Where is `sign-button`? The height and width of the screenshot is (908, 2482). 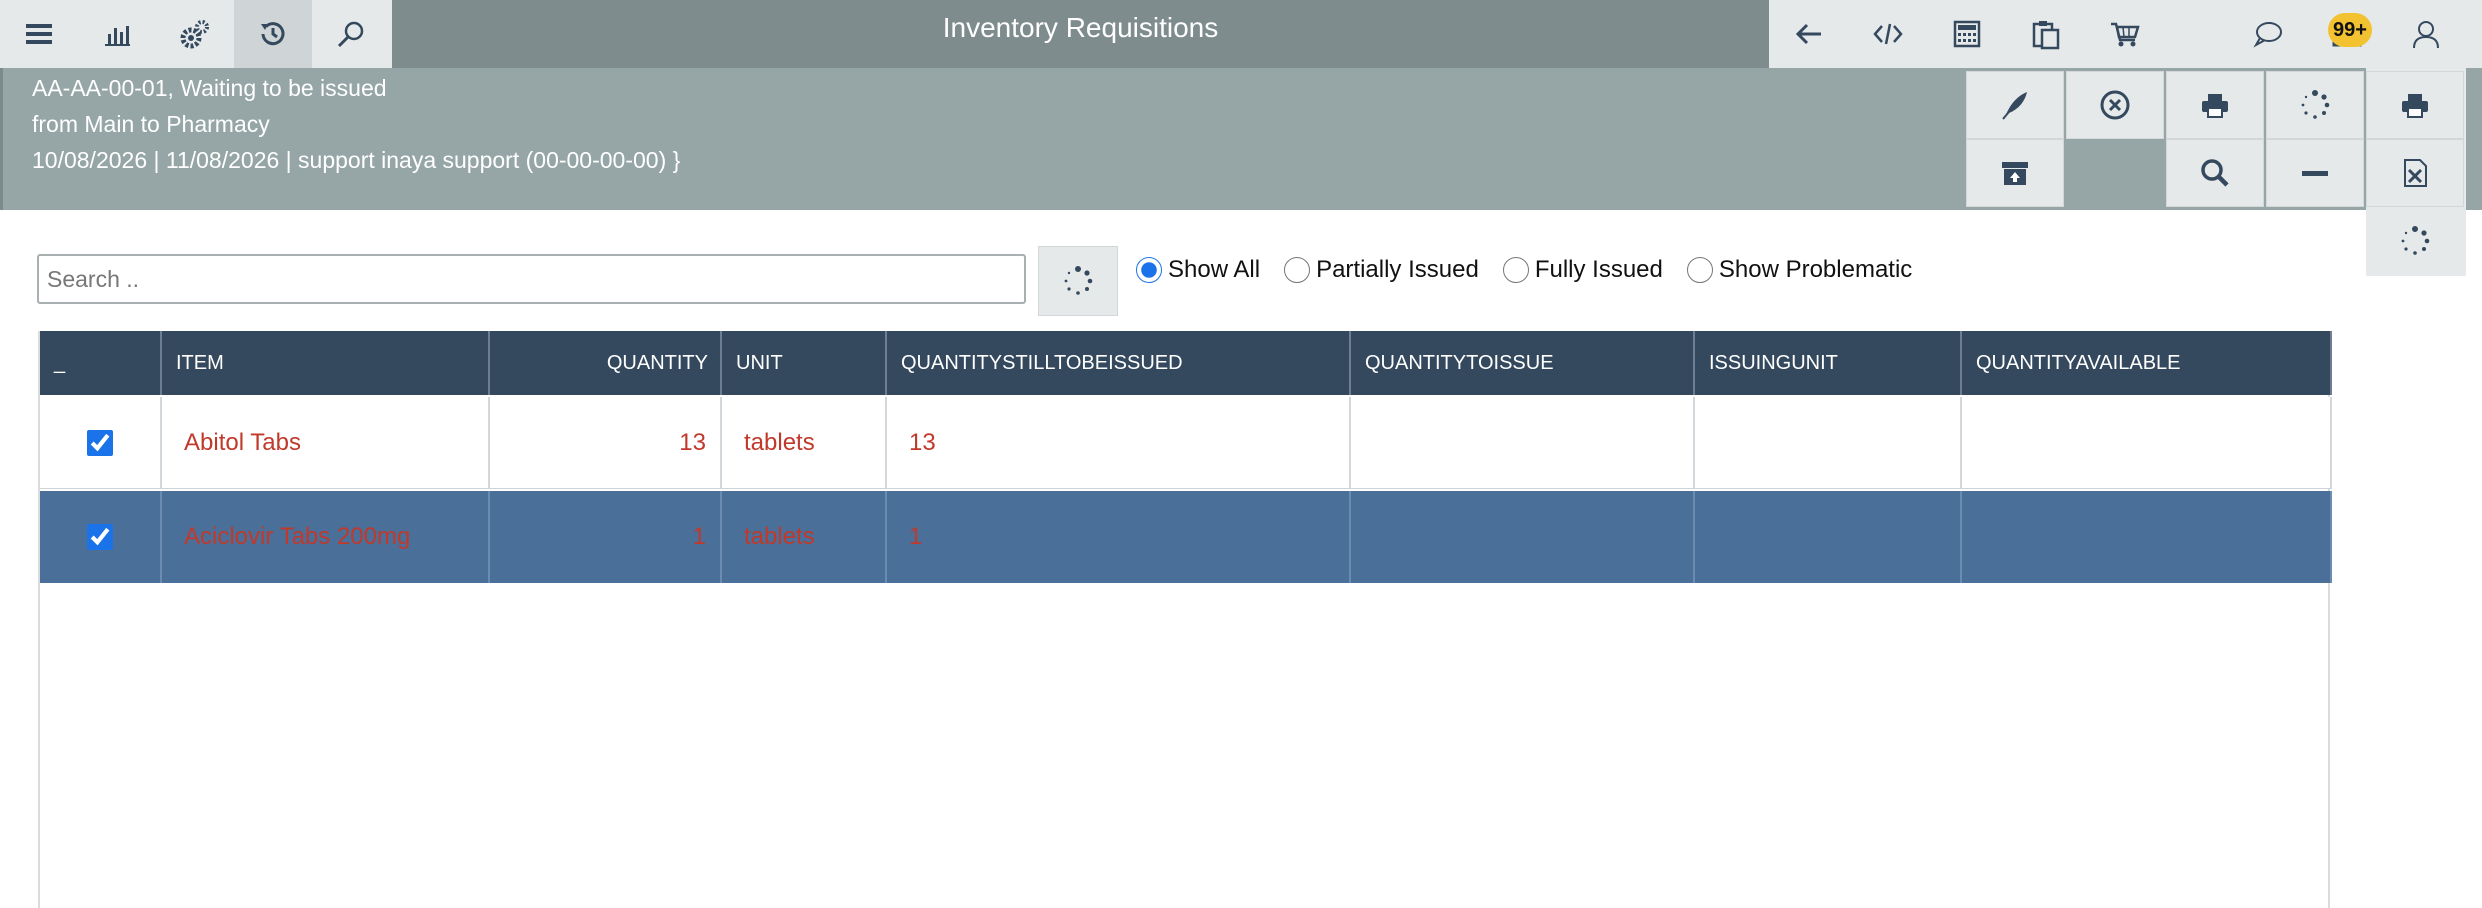
sign-button is located at coordinates (2015, 105).